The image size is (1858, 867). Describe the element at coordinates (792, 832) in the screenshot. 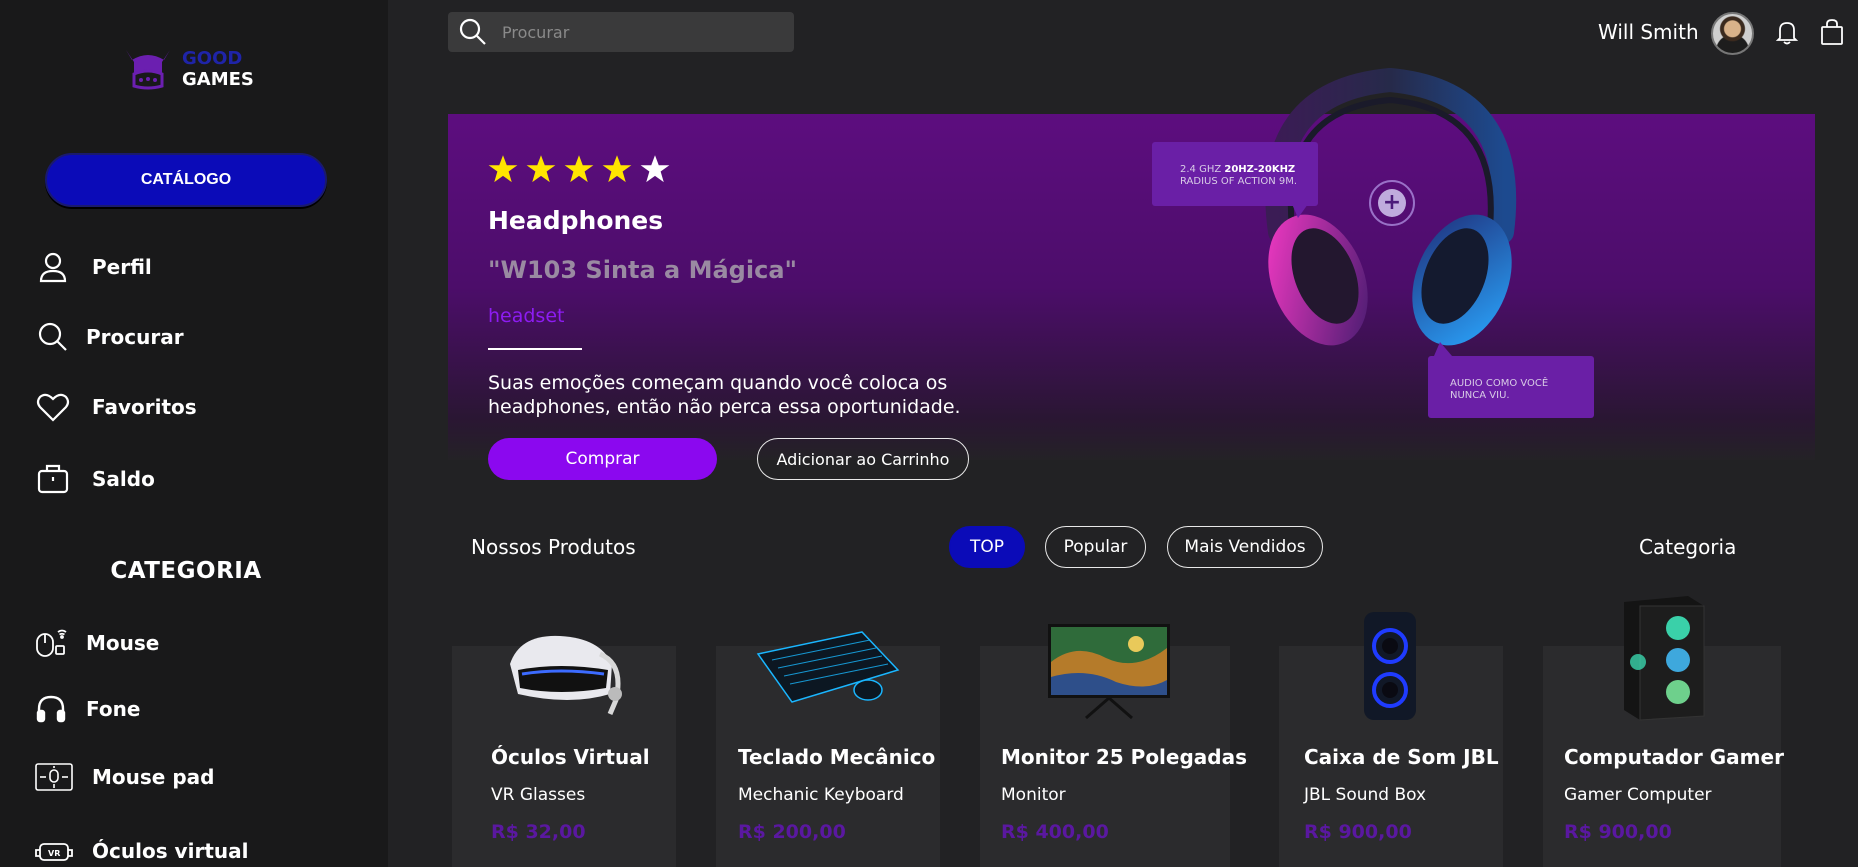

I see `product-price: R$ 200,00` at that location.